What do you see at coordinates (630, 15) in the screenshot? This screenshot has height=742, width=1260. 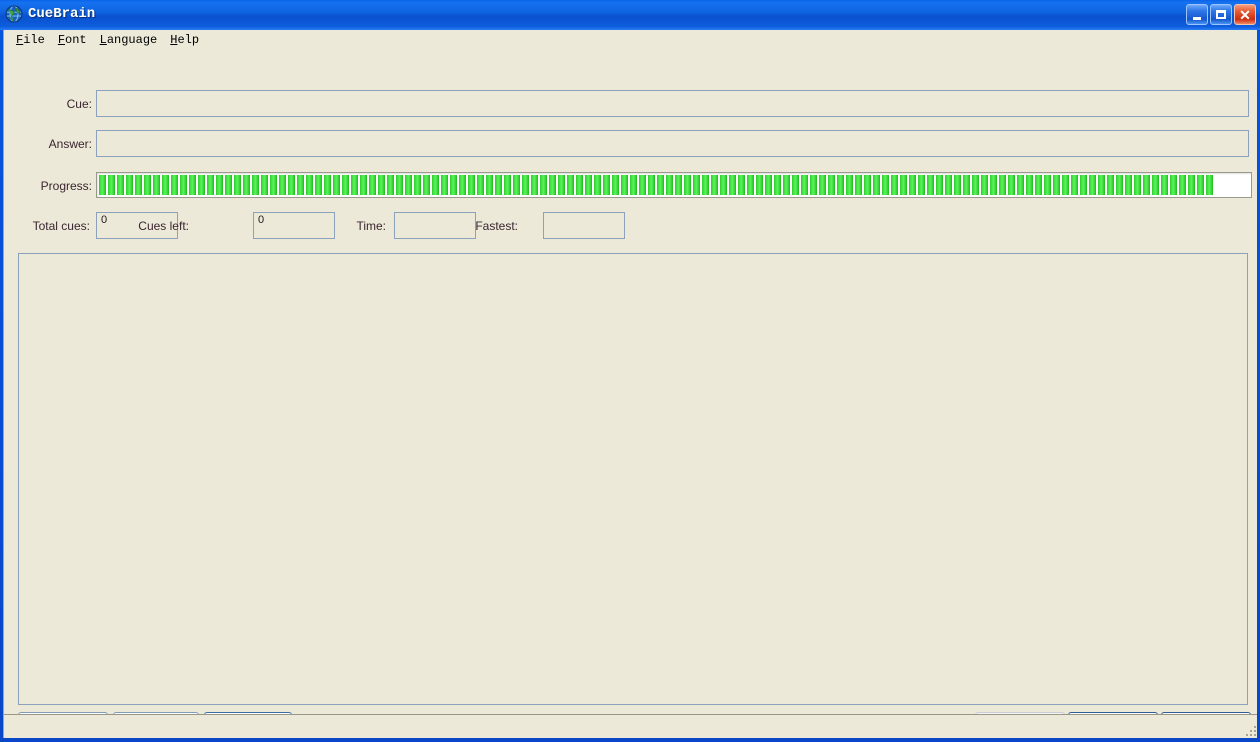 I see `title-bar: CueBrain ✕` at bounding box center [630, 15].